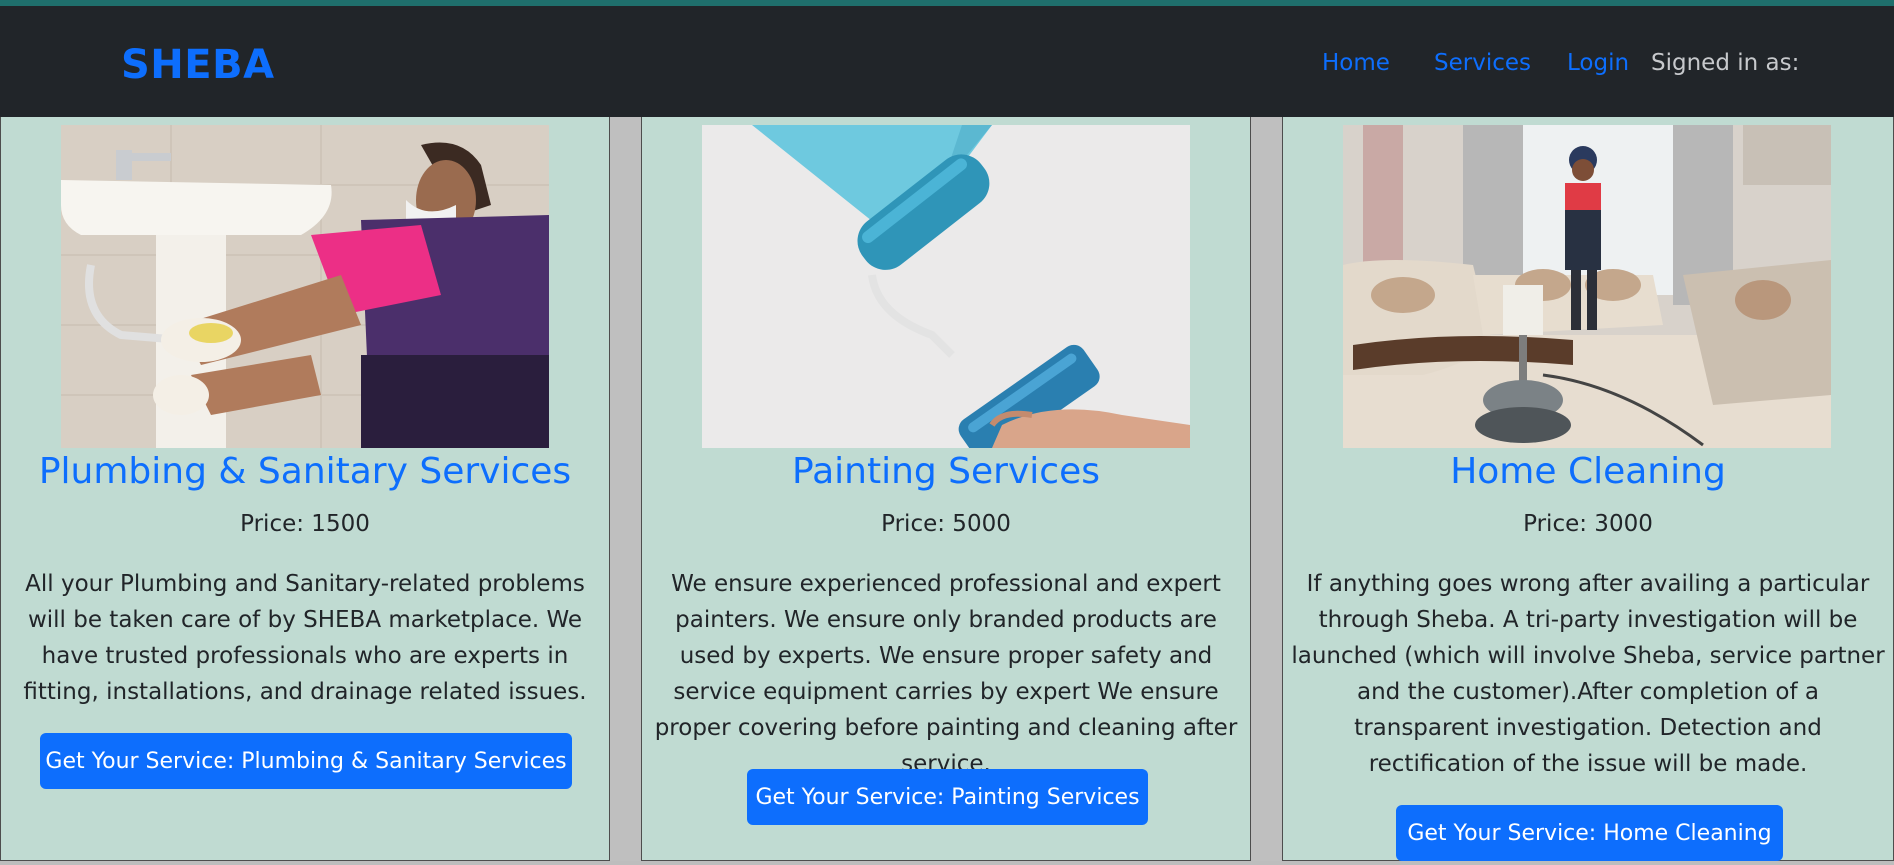 Image resolution: width=1894 pixels, height=865 pixels. Describe the element at coordinates (1588, 471) in the screenshot. I see `card-title: Home Cleaning` at that location.